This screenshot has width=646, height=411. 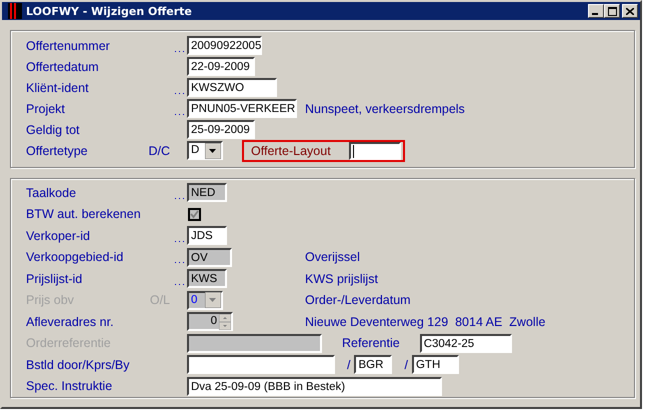 I want to click on dropdown: D, so click(x=205, y=150).